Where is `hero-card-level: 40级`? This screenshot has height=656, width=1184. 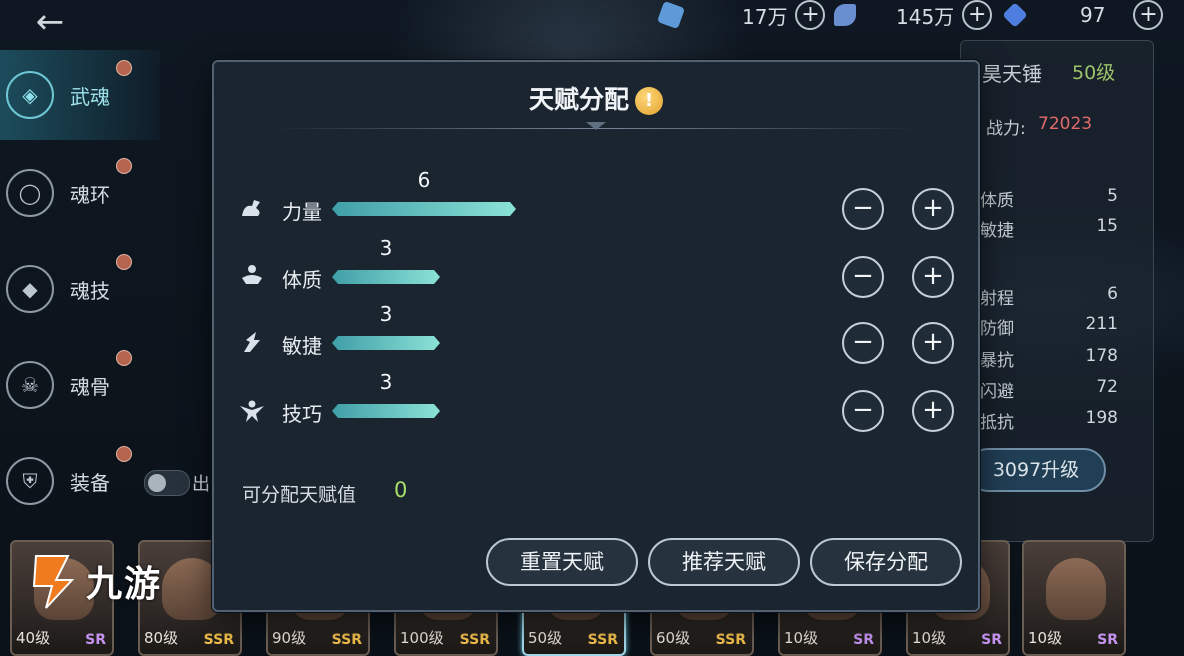
hero-card-level: 40级 is located at coordinates (33, 638).